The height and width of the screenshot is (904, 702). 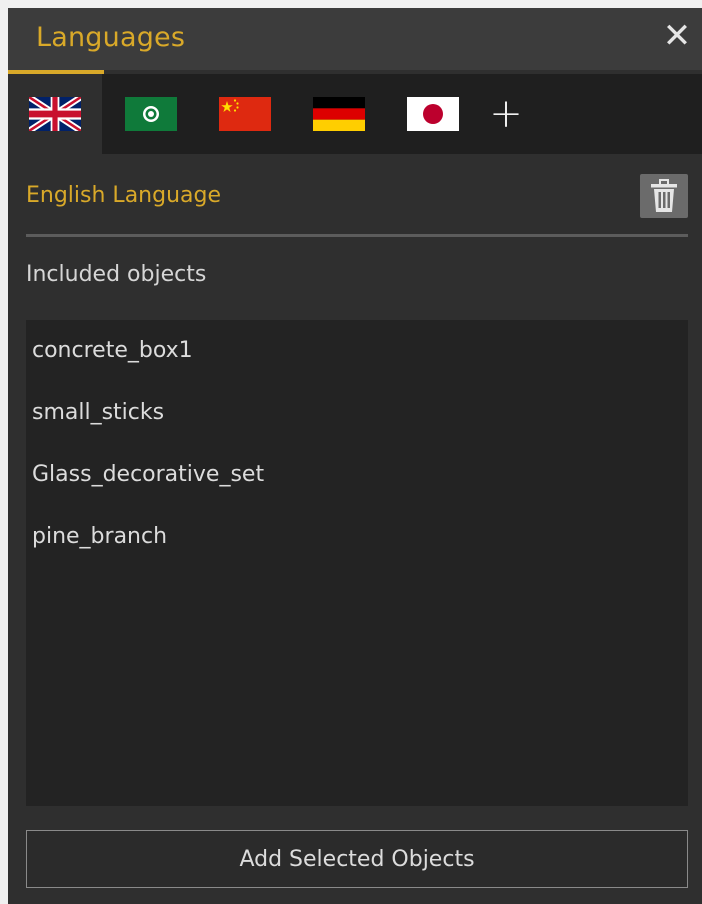 I want to click on germany-flag-icon, so click(x=339, y=114).